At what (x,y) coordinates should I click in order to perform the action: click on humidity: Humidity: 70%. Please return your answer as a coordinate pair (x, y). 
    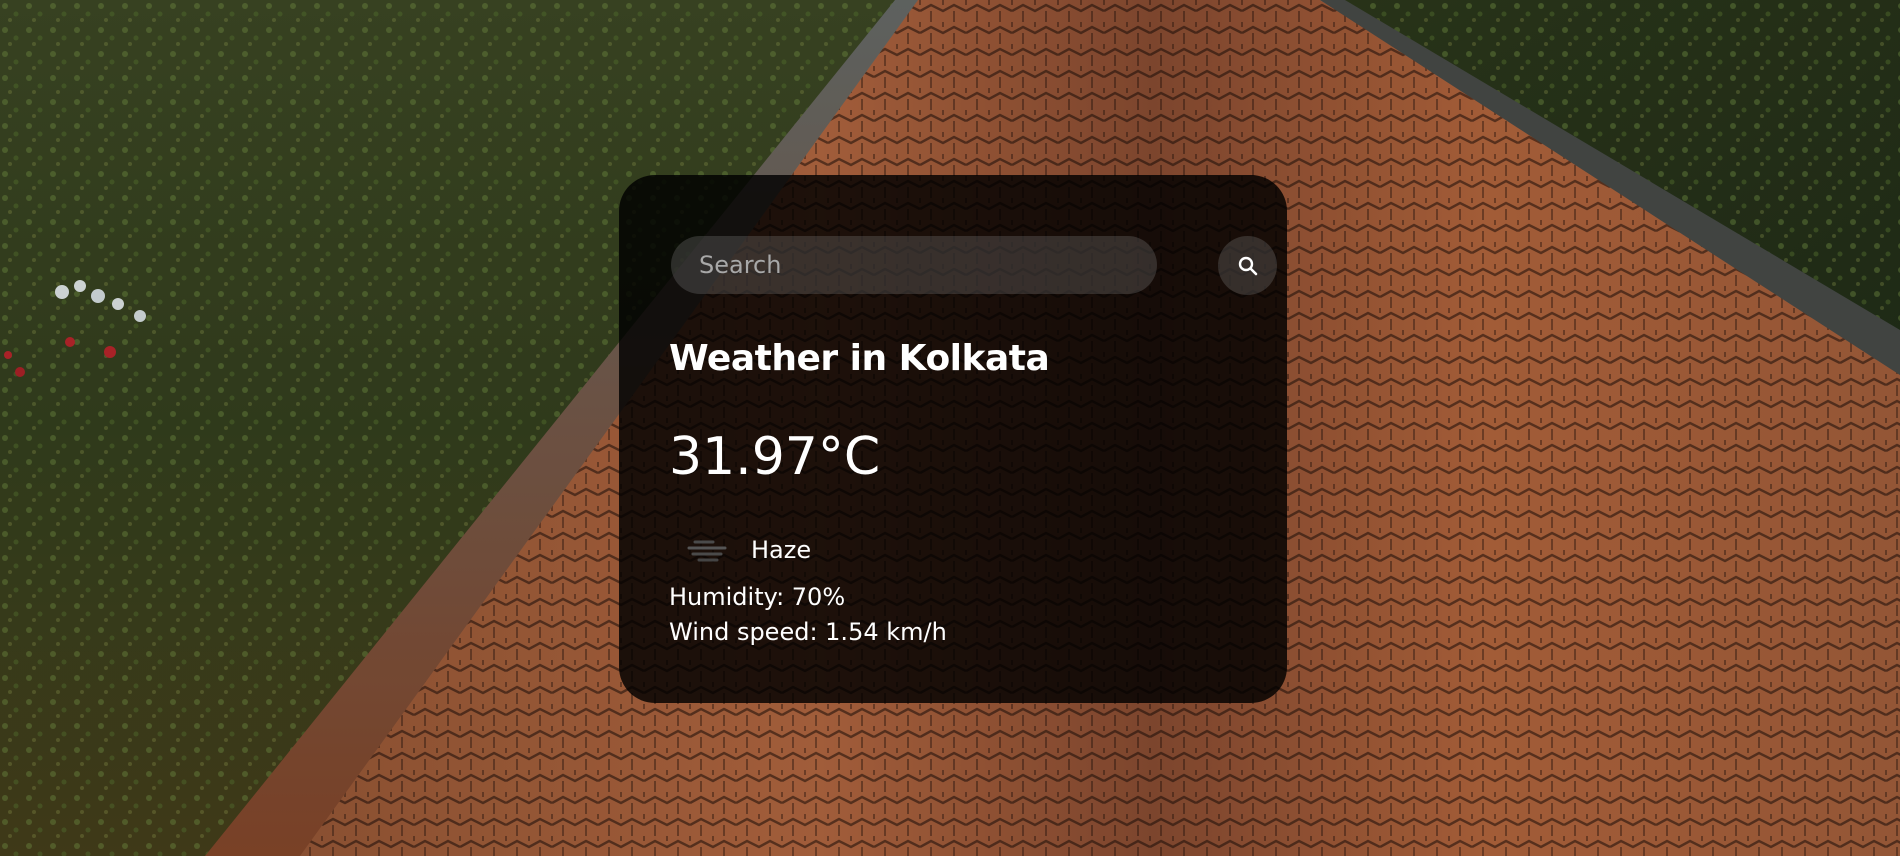
    Looking at the image, I should click on (757, 597).